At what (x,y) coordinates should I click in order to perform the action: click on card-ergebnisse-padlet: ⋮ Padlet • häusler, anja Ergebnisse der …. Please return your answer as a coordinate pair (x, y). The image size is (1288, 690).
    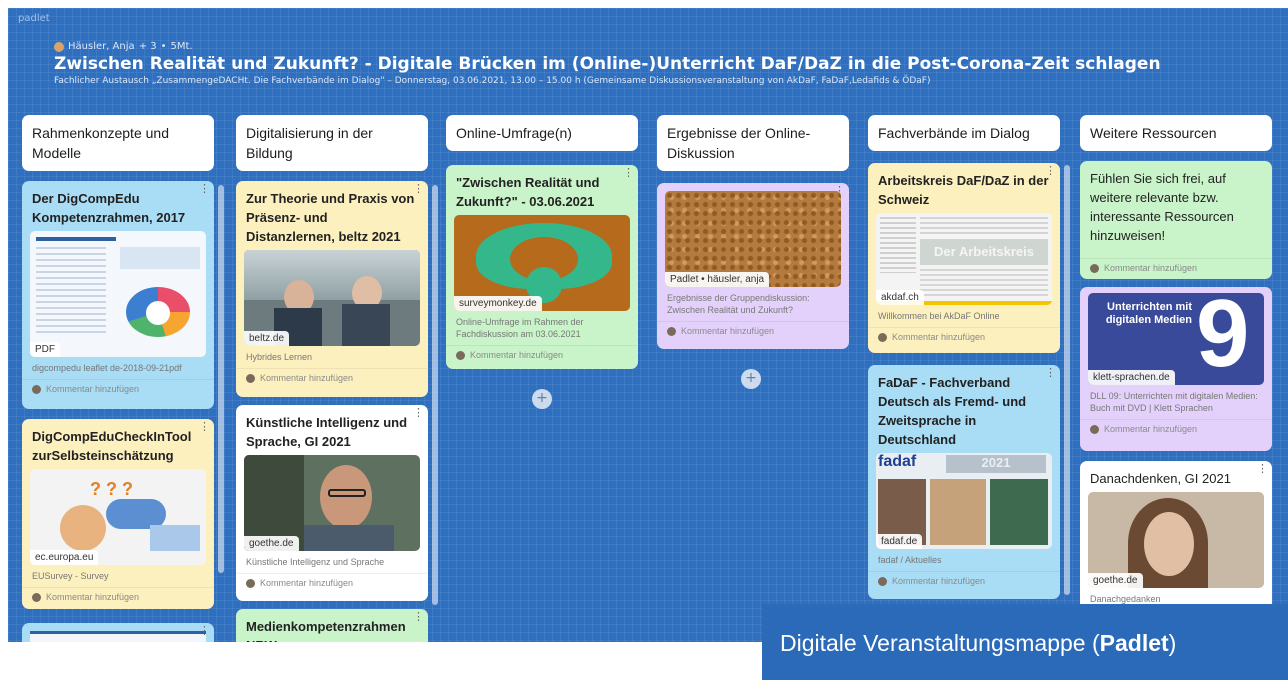
    Looking at the image, I should click on (753, 266).